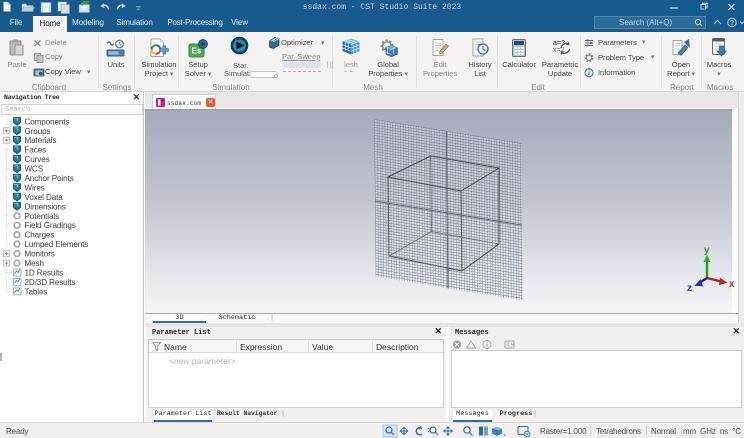  I want to click on svg-text: 2D/3D Results, so click(50, 282).